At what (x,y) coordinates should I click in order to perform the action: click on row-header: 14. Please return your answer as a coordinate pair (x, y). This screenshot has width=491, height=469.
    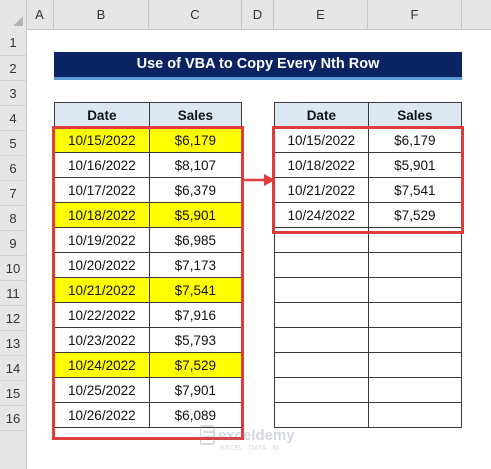
    Looking at the image, I should click on (13, 368).